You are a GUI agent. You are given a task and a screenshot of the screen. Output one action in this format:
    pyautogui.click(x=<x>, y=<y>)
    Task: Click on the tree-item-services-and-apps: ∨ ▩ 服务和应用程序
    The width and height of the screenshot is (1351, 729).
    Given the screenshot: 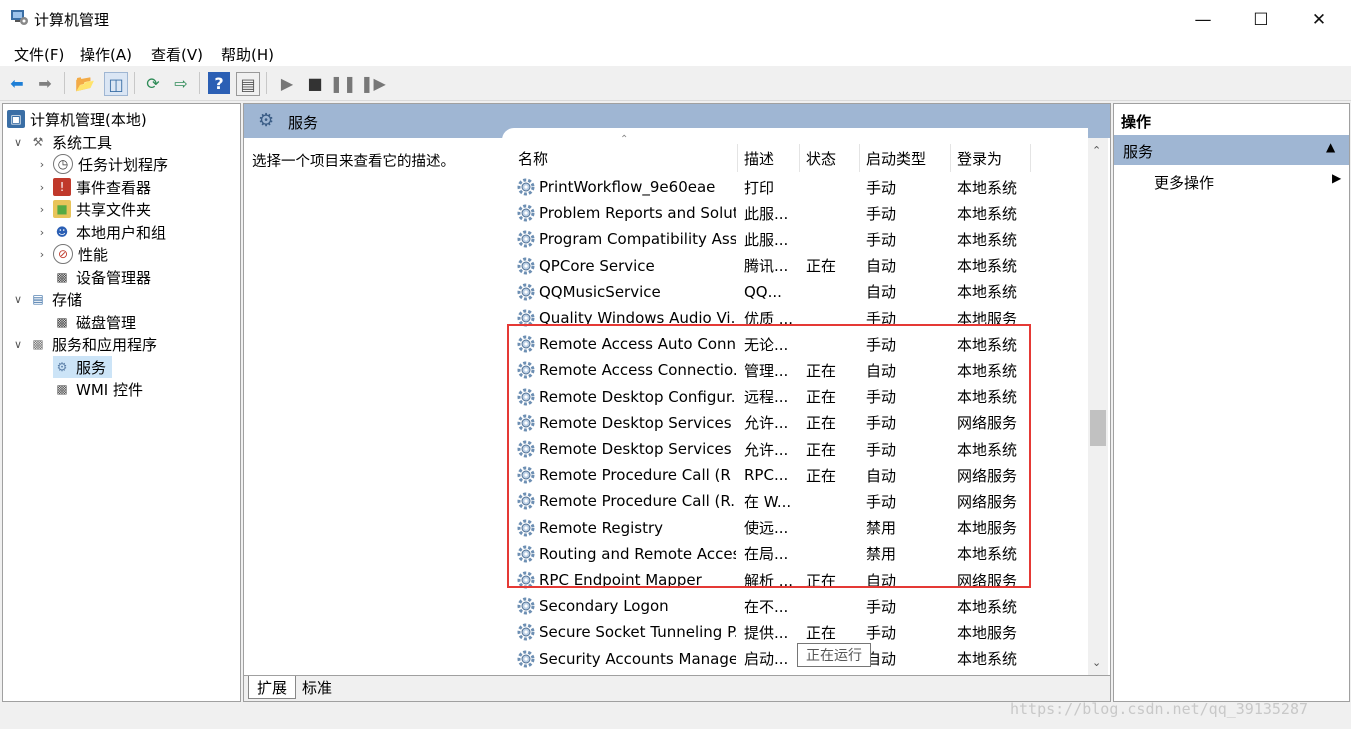 What is the action you would take?
    pyautogui.click(x=84, y=344)
    